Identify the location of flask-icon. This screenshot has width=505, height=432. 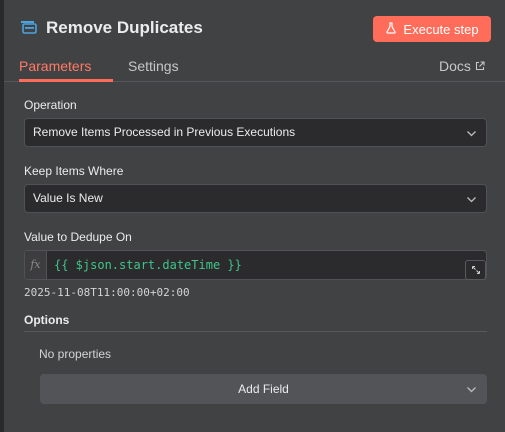
(391, 29).